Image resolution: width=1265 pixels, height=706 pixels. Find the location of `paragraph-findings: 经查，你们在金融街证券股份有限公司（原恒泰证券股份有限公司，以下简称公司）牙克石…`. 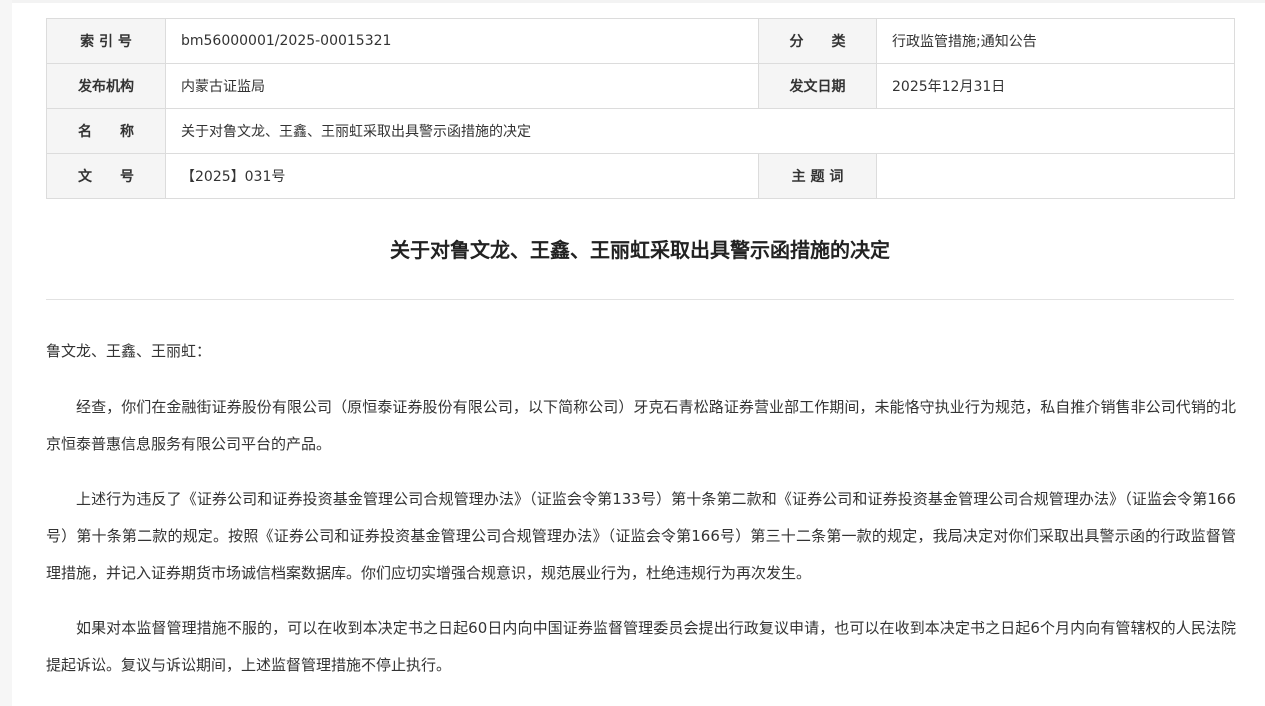

paragraph-findings: 经查，你们在金融街证券股份有限公司（原恒泰证券股份有限公司，以下简称公司）牙克石… is located at coordinates (641, 425).